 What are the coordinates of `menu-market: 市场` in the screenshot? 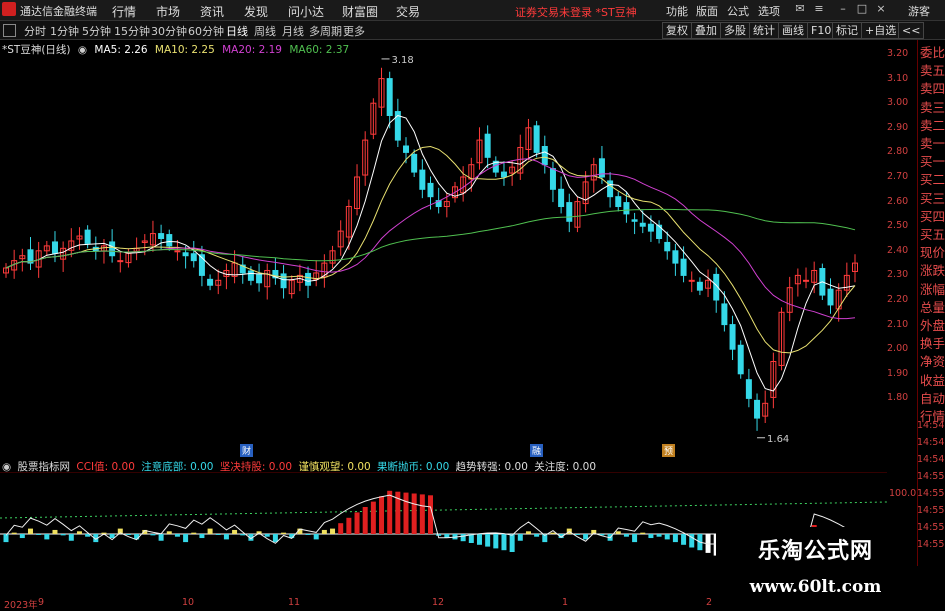 It's located at (168, 11).